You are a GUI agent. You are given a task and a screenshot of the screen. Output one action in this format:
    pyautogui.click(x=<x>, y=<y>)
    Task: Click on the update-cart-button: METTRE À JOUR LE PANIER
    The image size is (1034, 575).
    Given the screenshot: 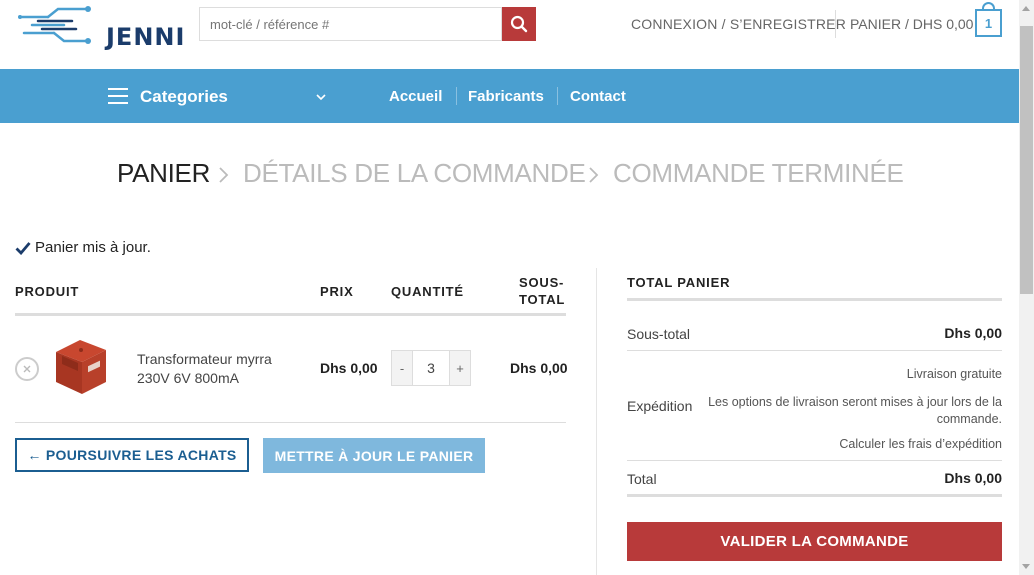 What is the action you would take?
    pyautogui.click(x=374, y=455)
    